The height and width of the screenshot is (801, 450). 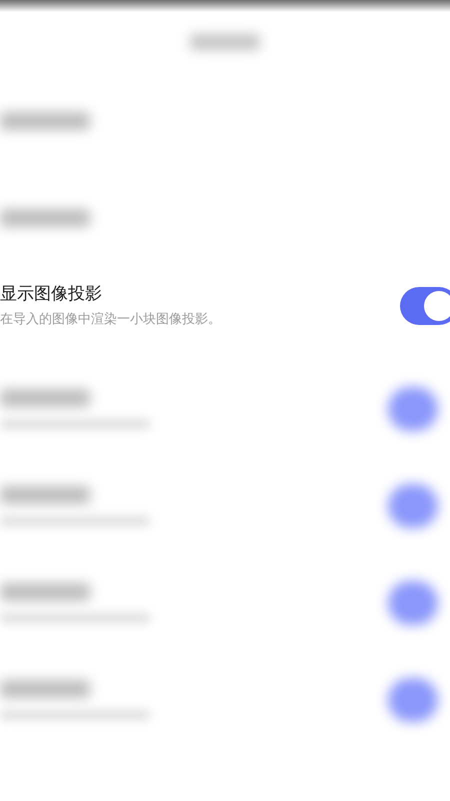 I want to click on blurred-title, so click(x=225, y=42).